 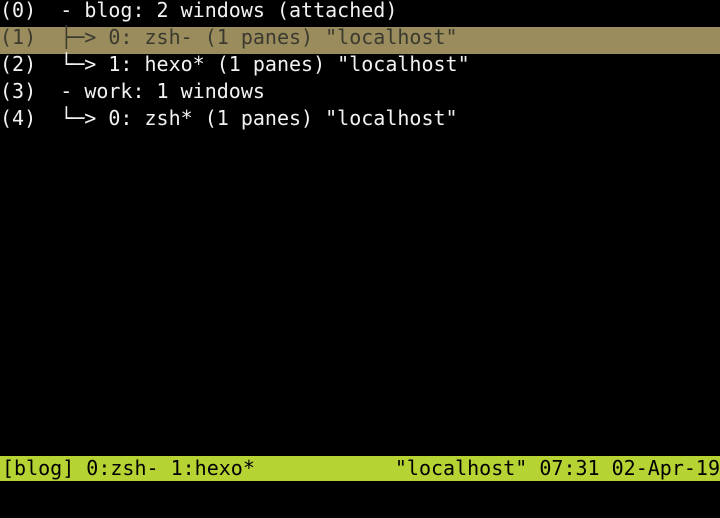 What do you see at coordinates (18, 91) in the screenshot?
I see `row-index: (3)` at bounding box center [18, 91].